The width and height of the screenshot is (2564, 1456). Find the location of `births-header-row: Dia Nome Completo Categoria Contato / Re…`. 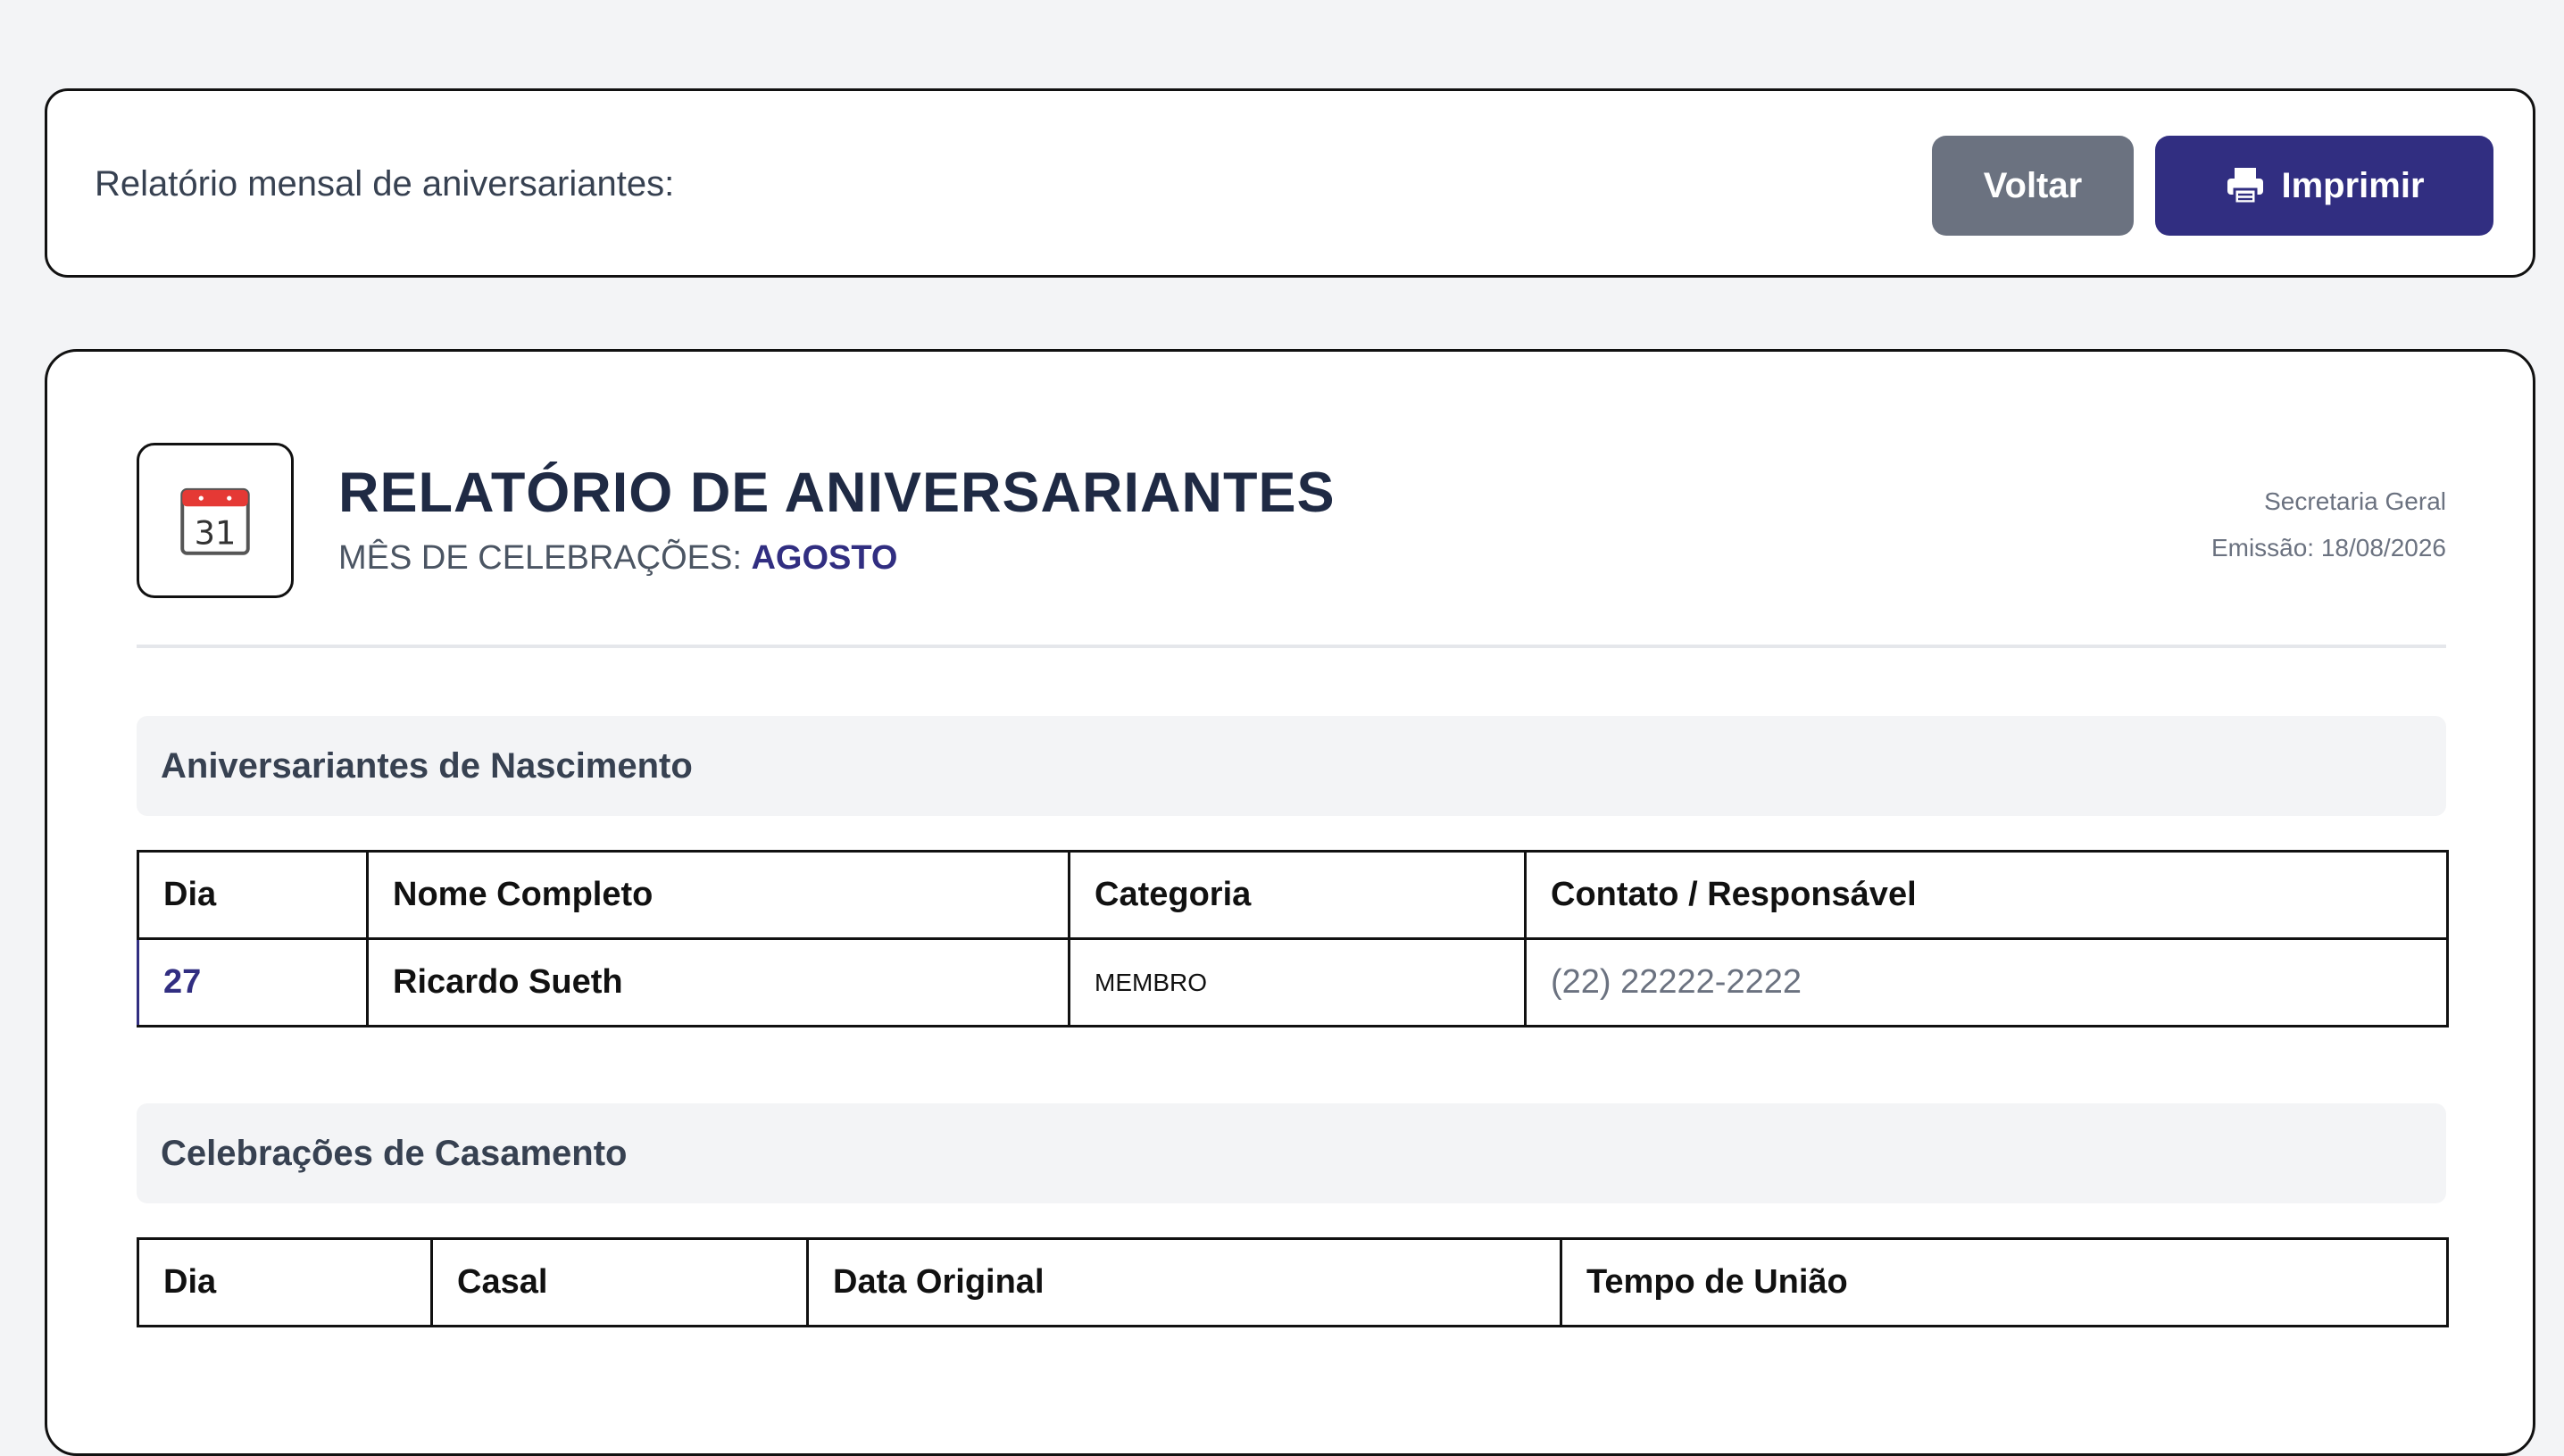

births-header-row: Dia Nome Completo Categoria Contato / Re… is located at coordinates (1293, 895).